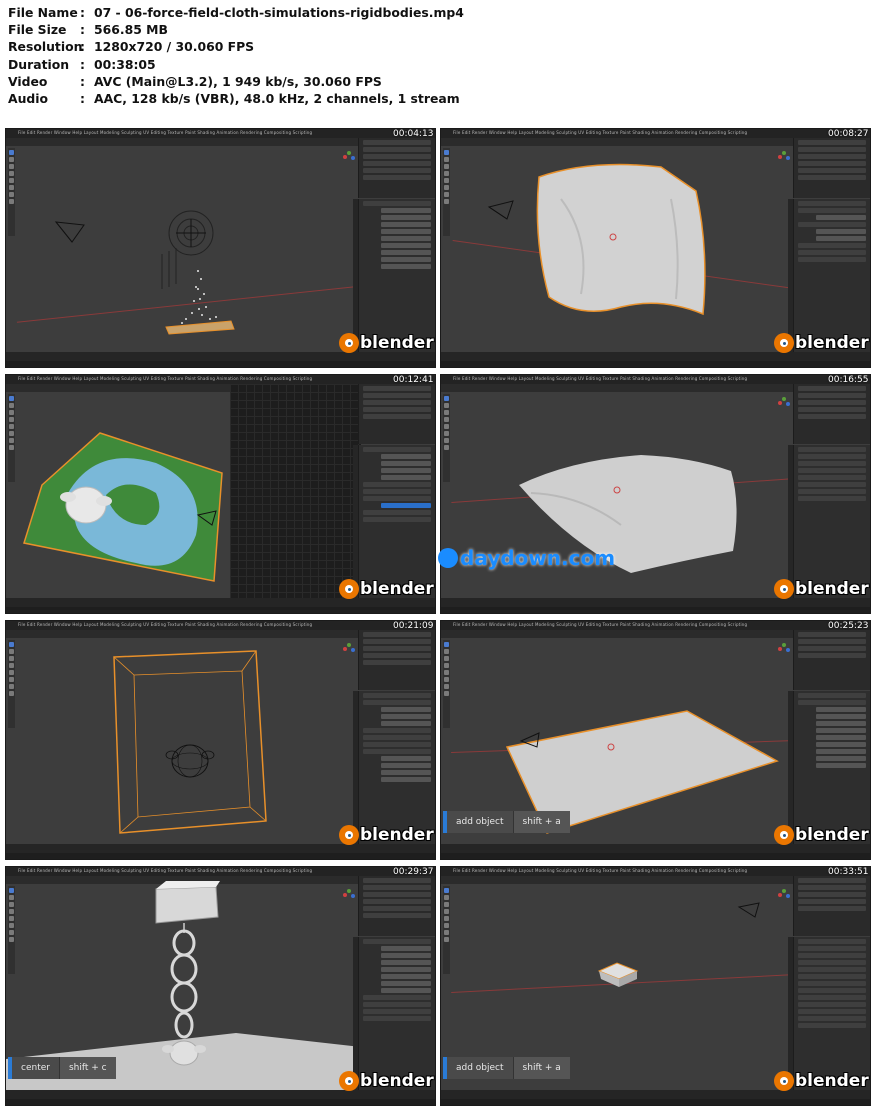 This screenshot has width=875, height=1115. What do you see at coordinates (848, 380) in the screenshot?
I see `timecode: 00:16:55` at bounding box center [848, 380].